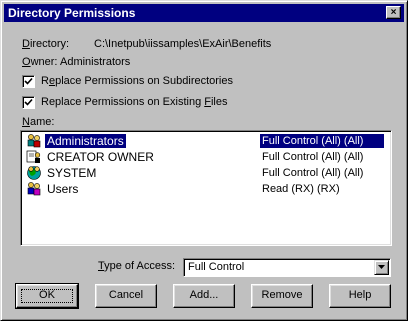  I want to click on list-item-name: CREATOR OWNER, so click(100, 157).